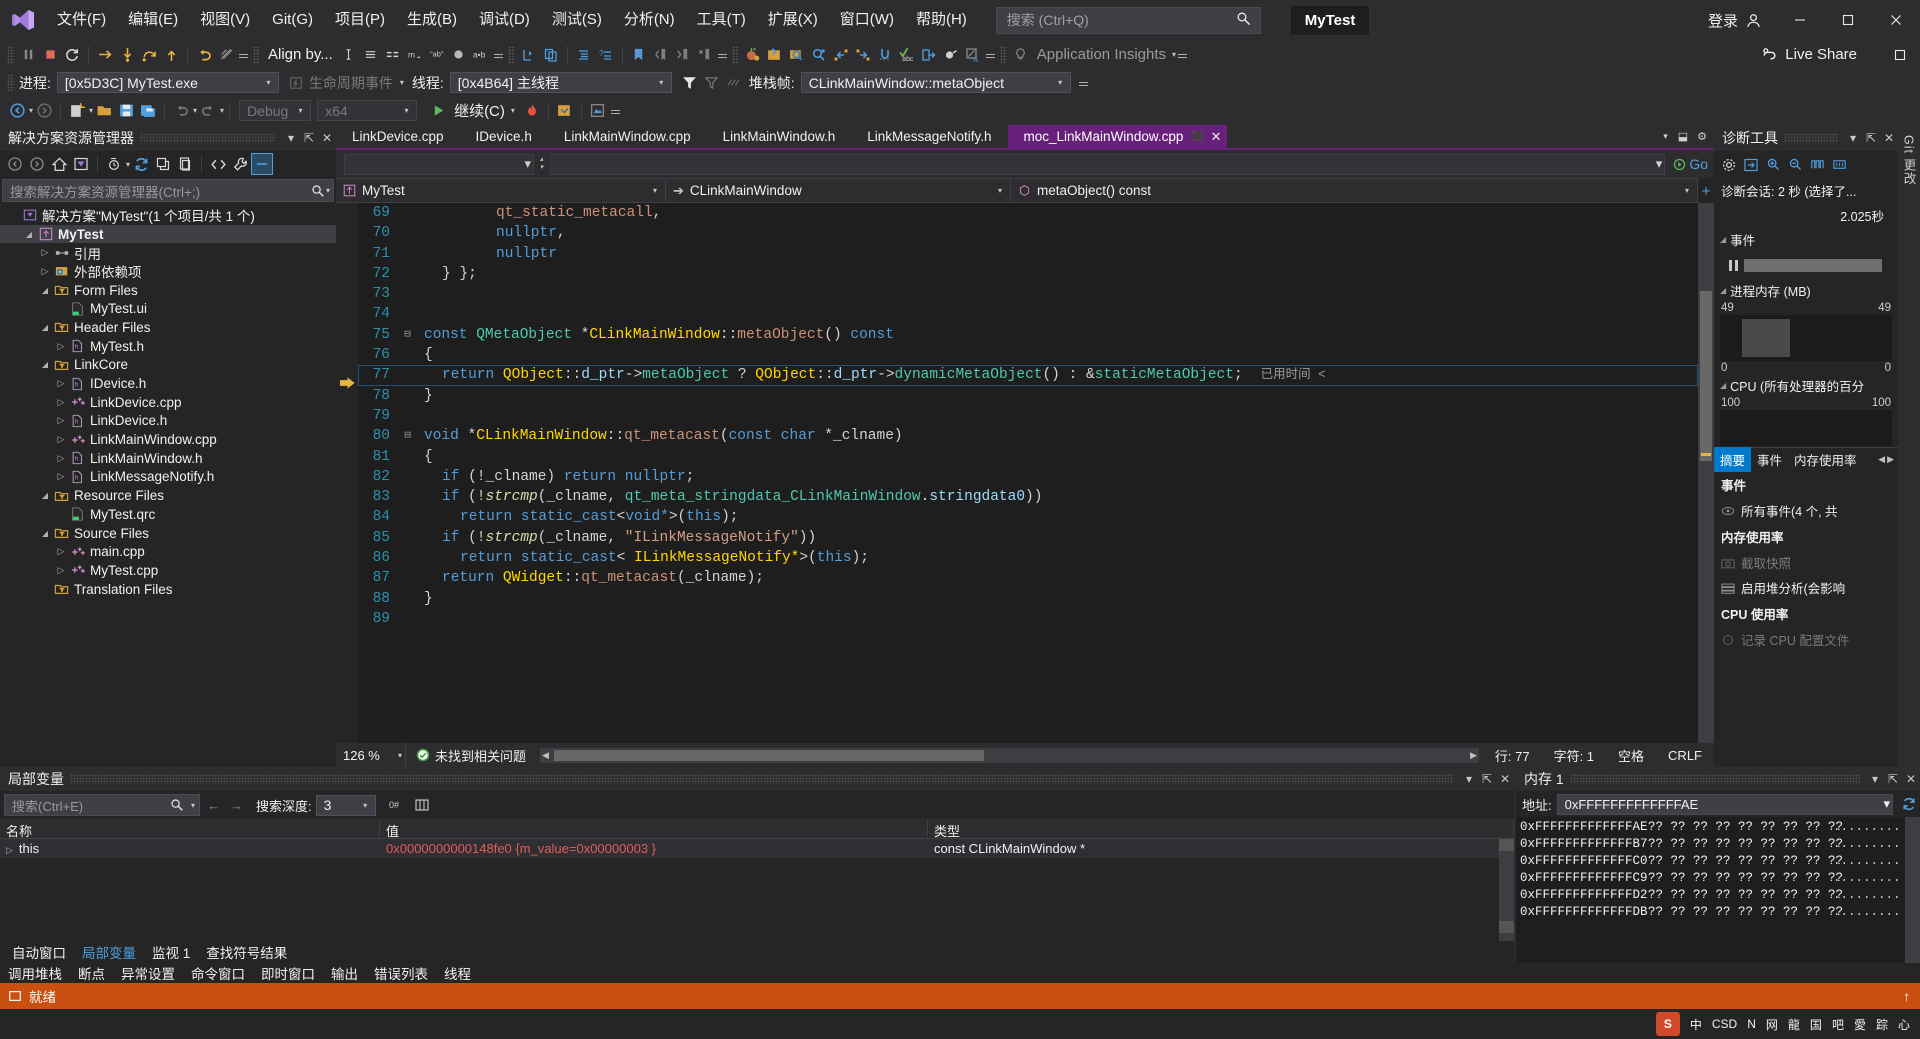  I want to click on live-share-icon, so click(1769, 55).